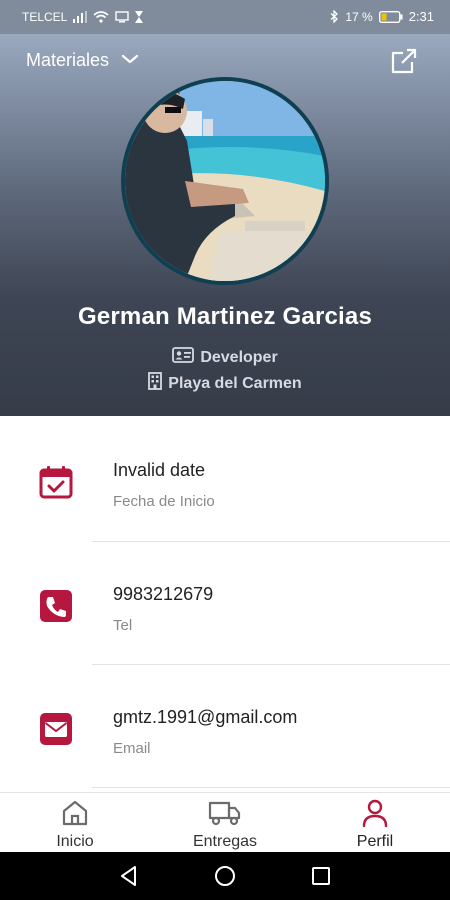 The height and width of the screenshot is (900, 450). I want to click on nav-item-perfil: Perfil, so click(375, 823).